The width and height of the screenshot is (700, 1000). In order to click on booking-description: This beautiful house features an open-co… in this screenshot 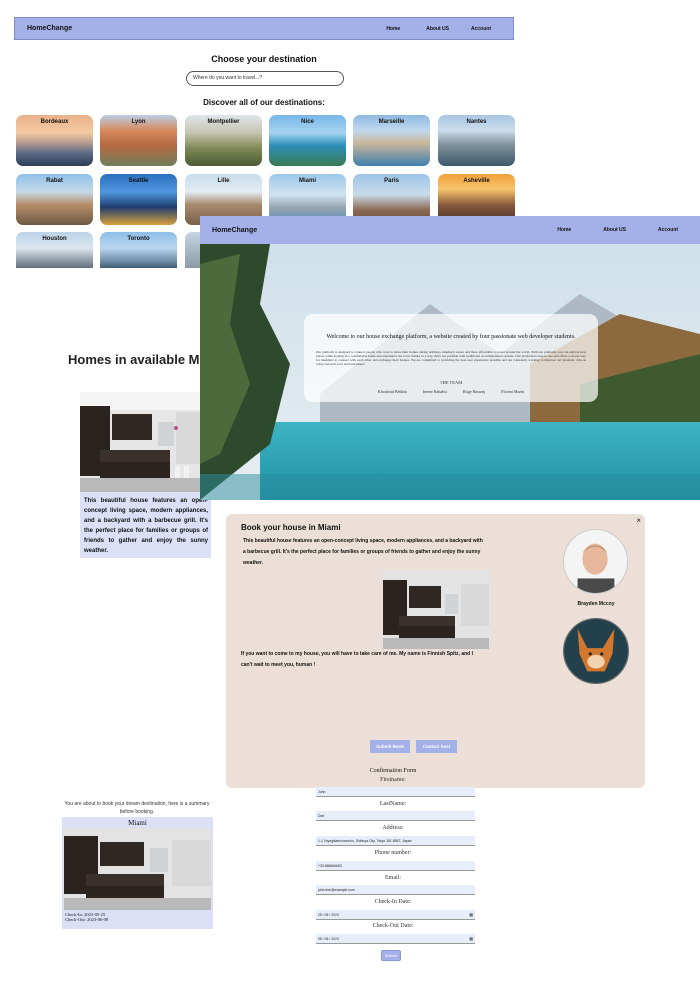, I will do `click(363, 552)`.